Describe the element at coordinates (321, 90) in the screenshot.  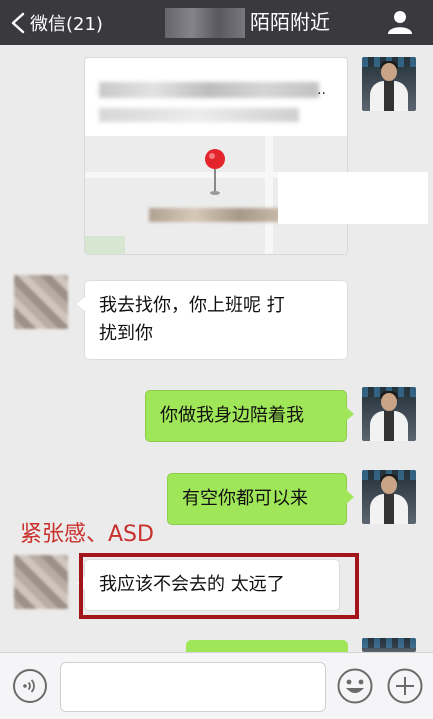
I see `location-name-ellipsis: ..` at that location.